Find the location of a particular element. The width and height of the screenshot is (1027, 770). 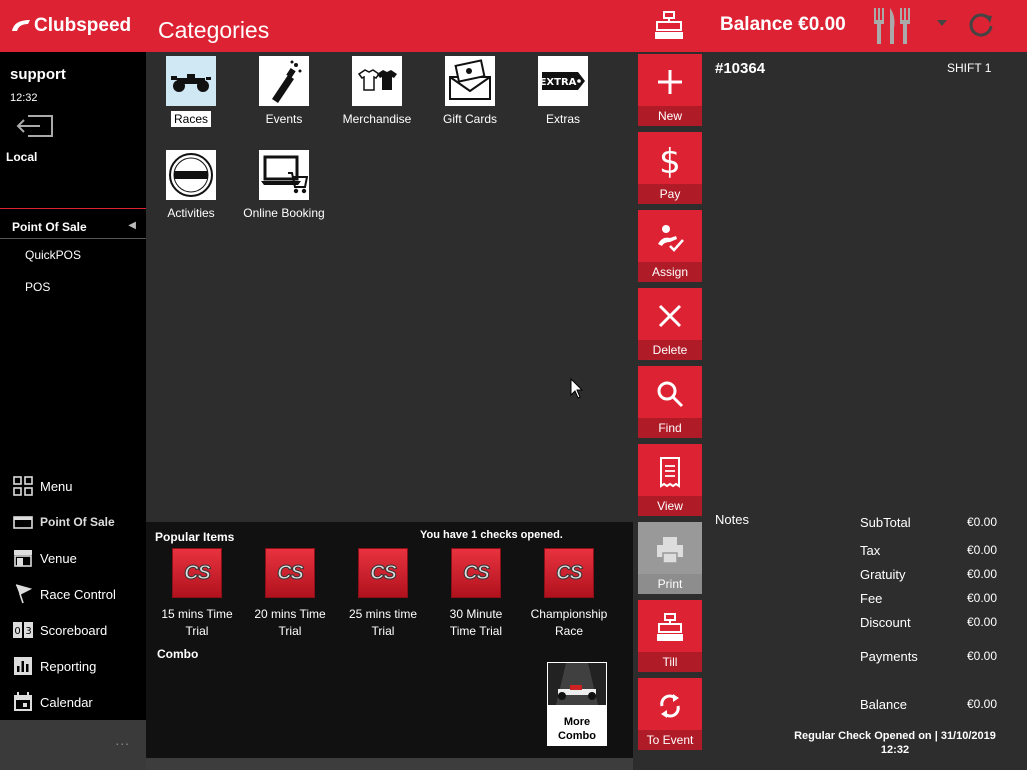

category-merchandise: Merchandise is located at coordinates (377, 92).